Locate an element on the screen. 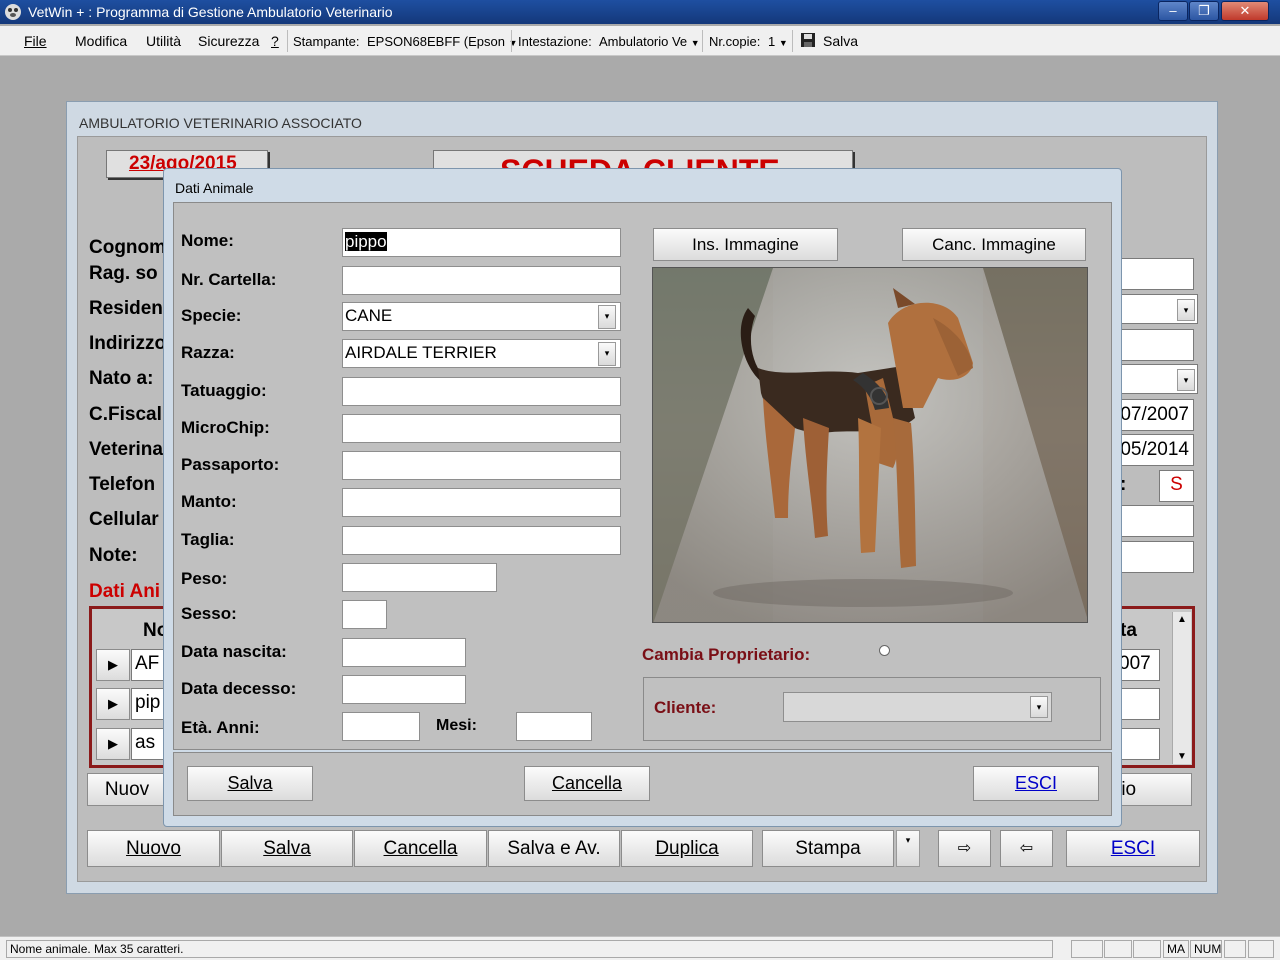 Image resolution: width=1280 pixels, height=960 pixels. dialog-title: Dati Animale is located at coordinates (214, 188).